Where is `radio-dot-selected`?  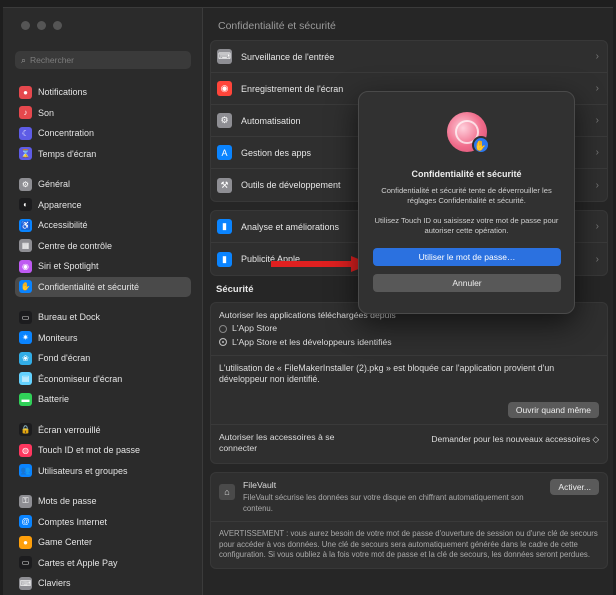
radio-dot-selected is located at coordinates (223, 342).